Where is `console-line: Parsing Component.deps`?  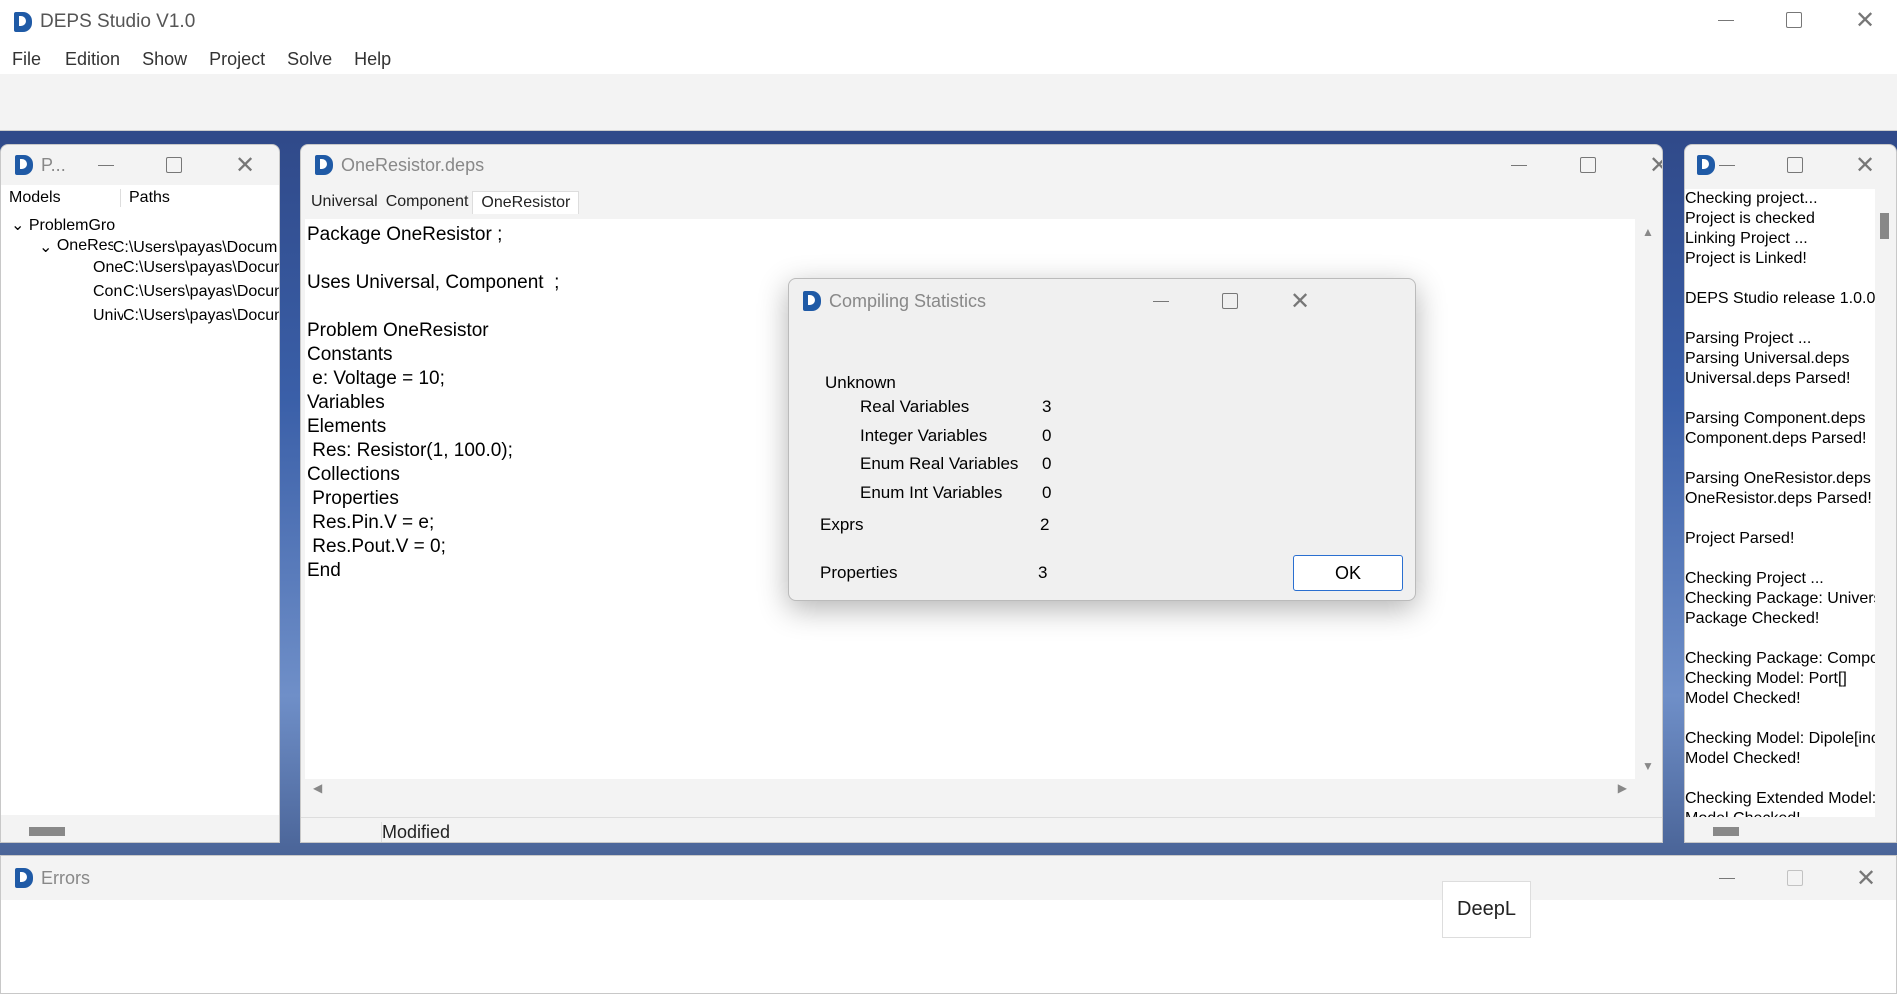
console-line: Parsing Component.deps is located at coordinates (1775, 418).